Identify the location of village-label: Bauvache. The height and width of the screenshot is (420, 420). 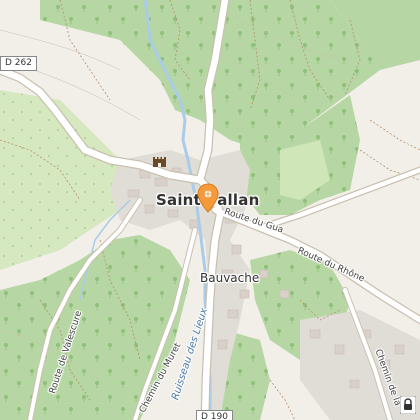
(230, 278).